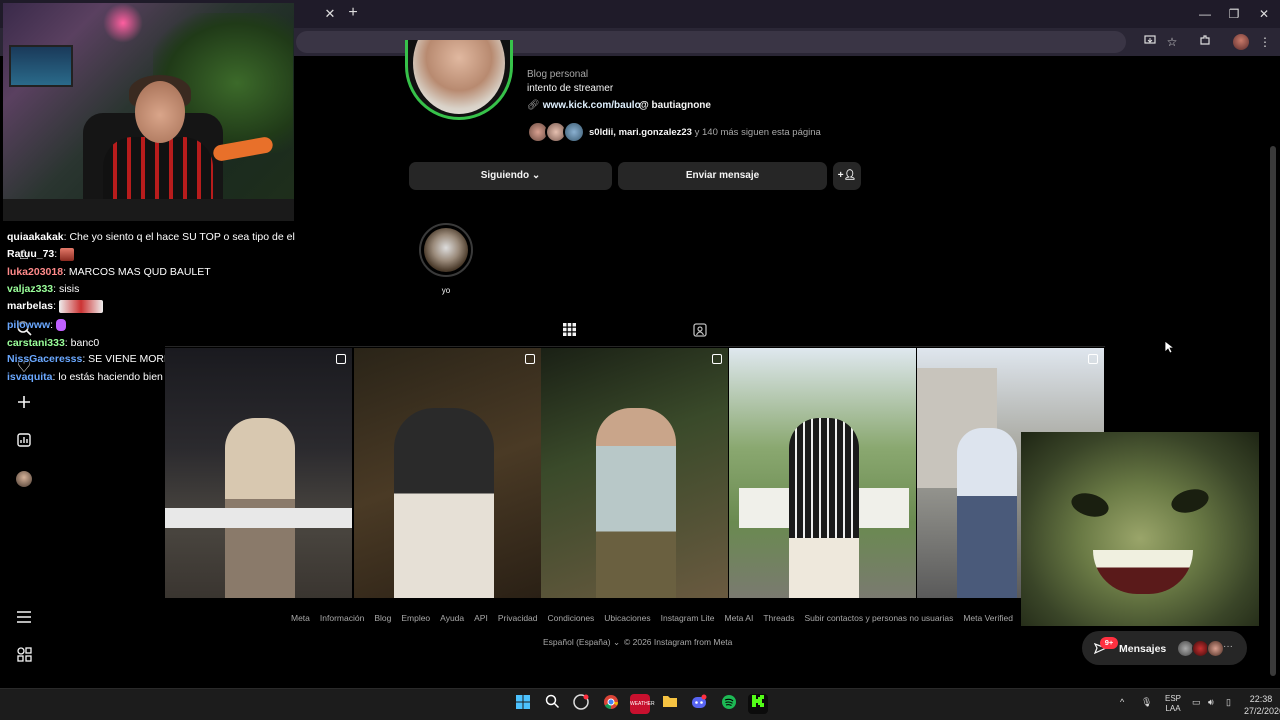 This screenshot has height=720, width=1280. I want to click on install-icon, so click(1150, 42).